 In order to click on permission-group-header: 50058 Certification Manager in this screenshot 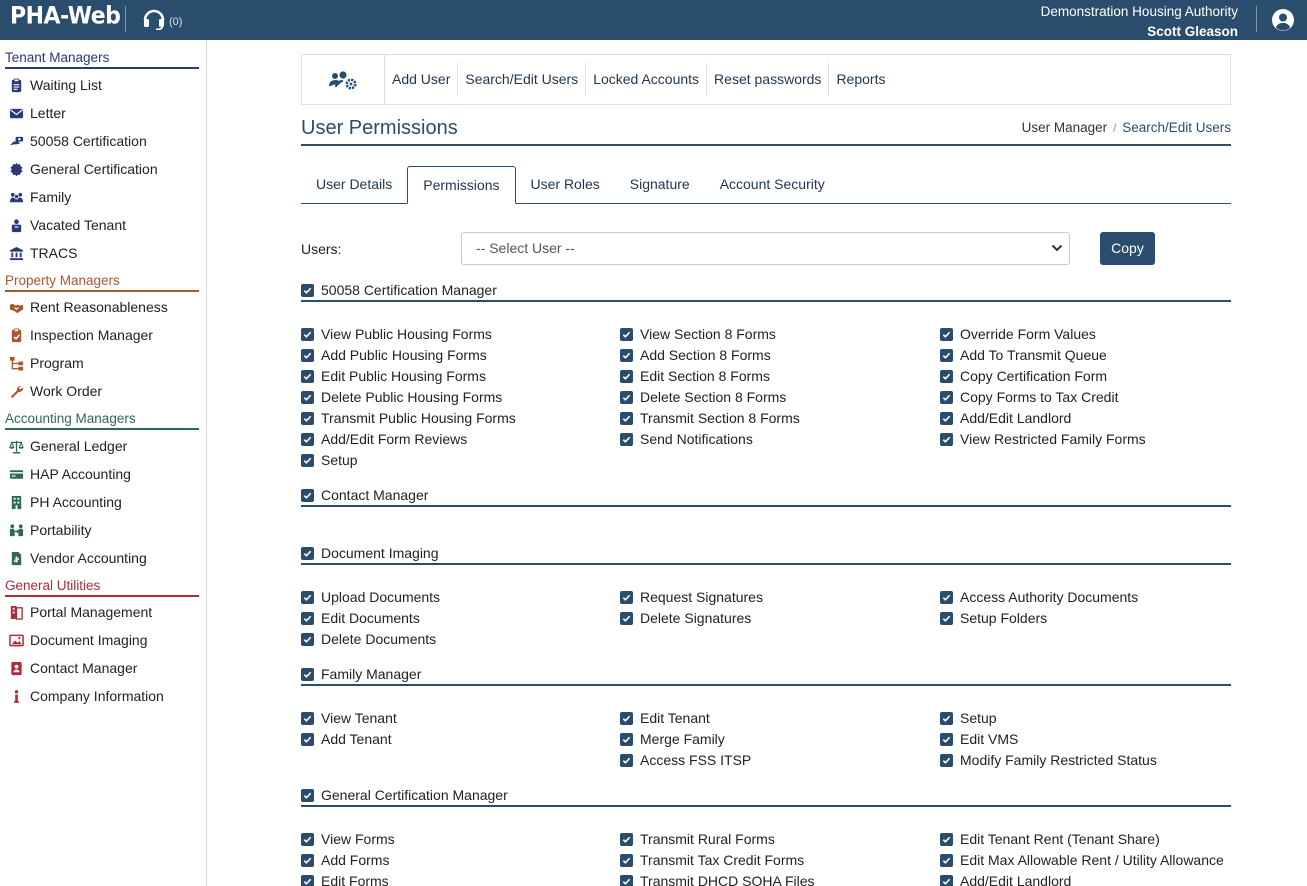, I will do `click(766, 290)`.